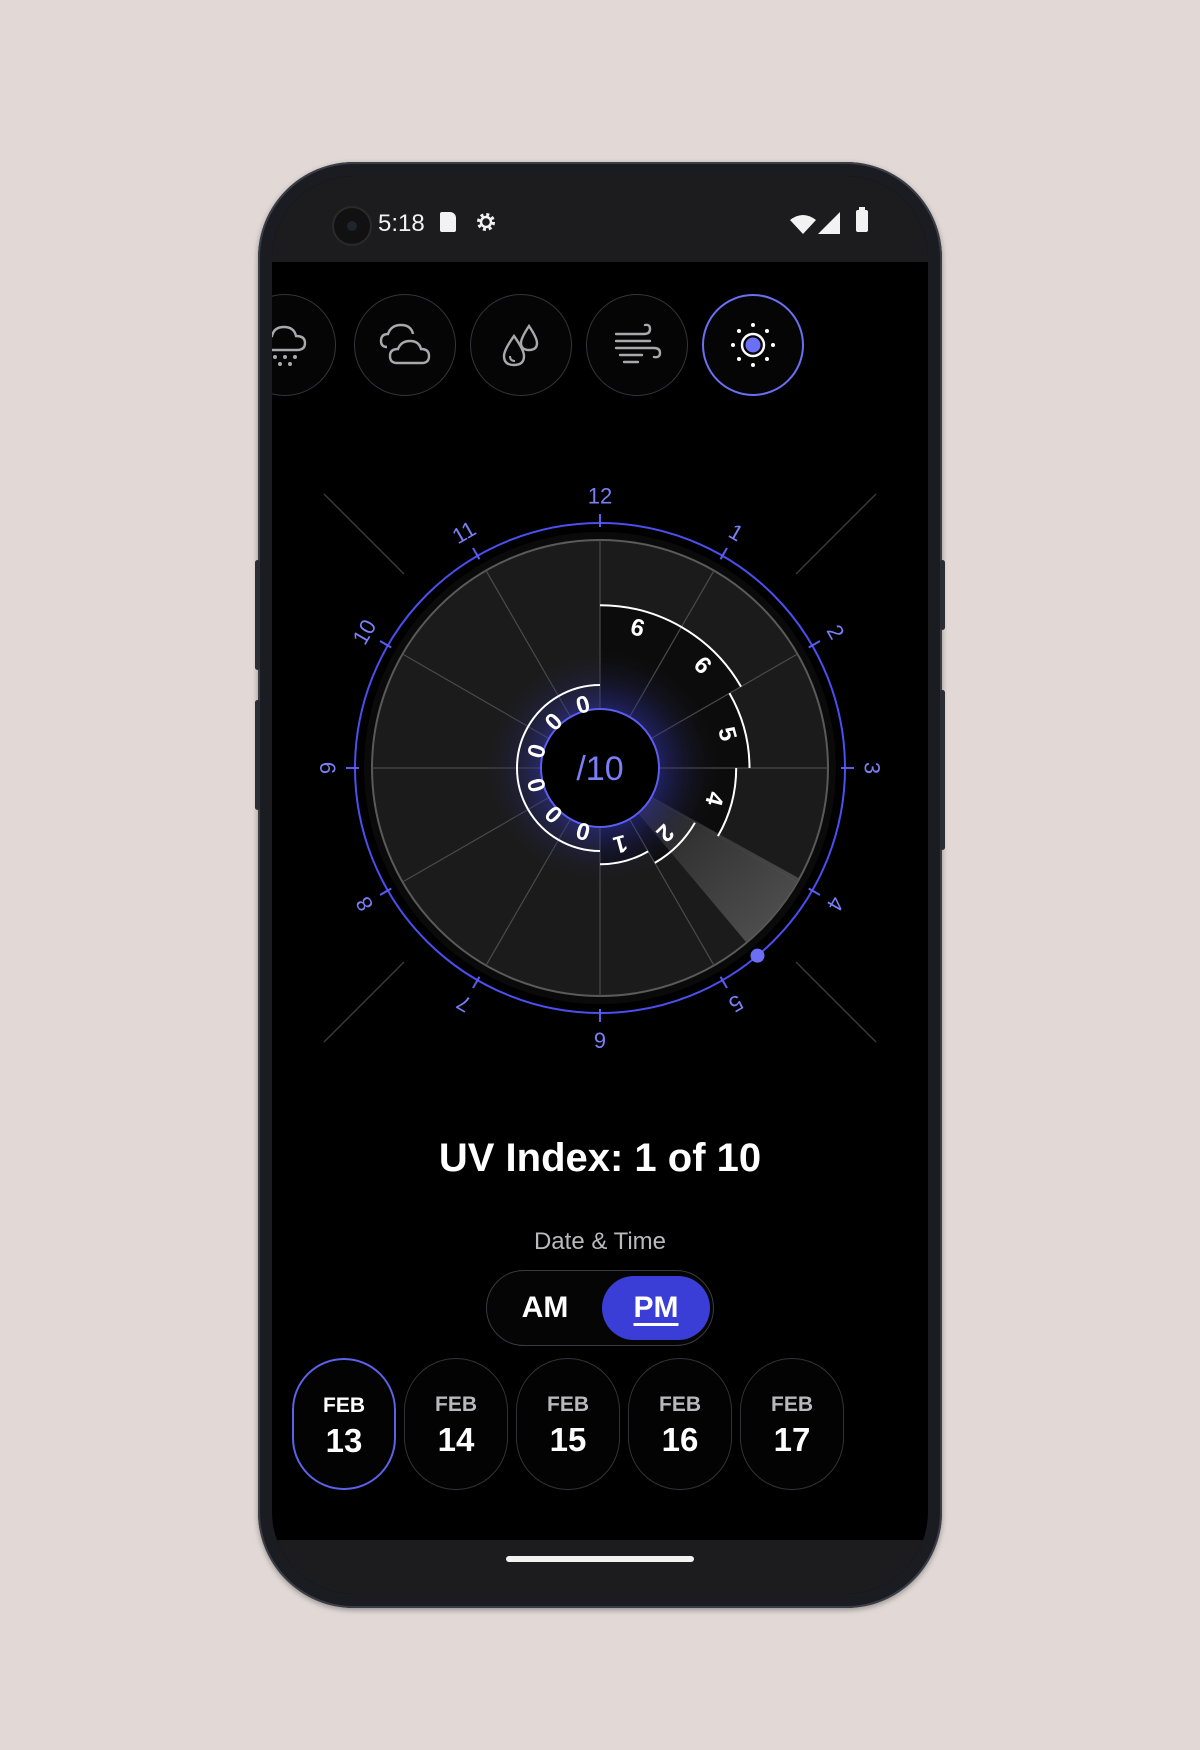 The width and height of the screenshot is (1200, 1750). What do you see at coordinates (600, 1567) in the screenshot?
I see `navigation-bar` at bounding box center [600, 1567].